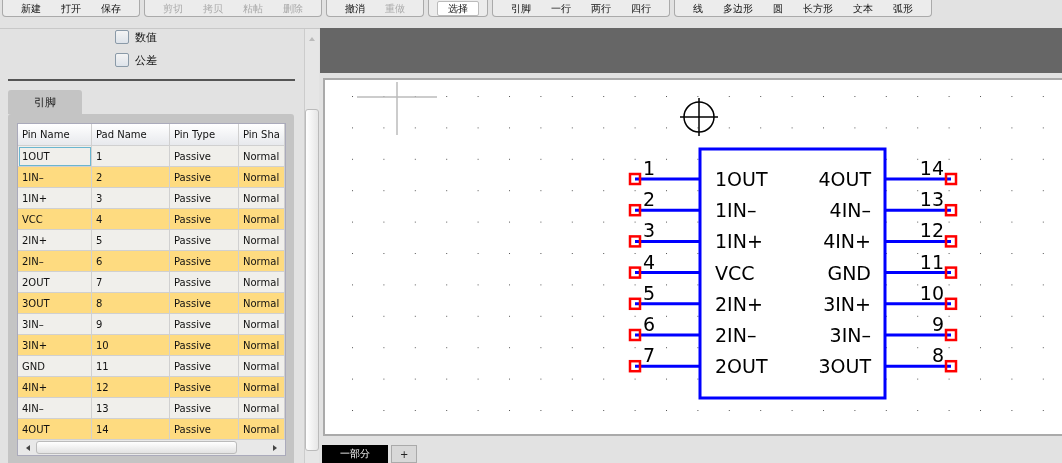 Image resolution: width=1062 pixels, height=463 pixels. Describe the element at coordinates (847, 303) in the screenshot. I see `pin-name: 3IN+` at that location.